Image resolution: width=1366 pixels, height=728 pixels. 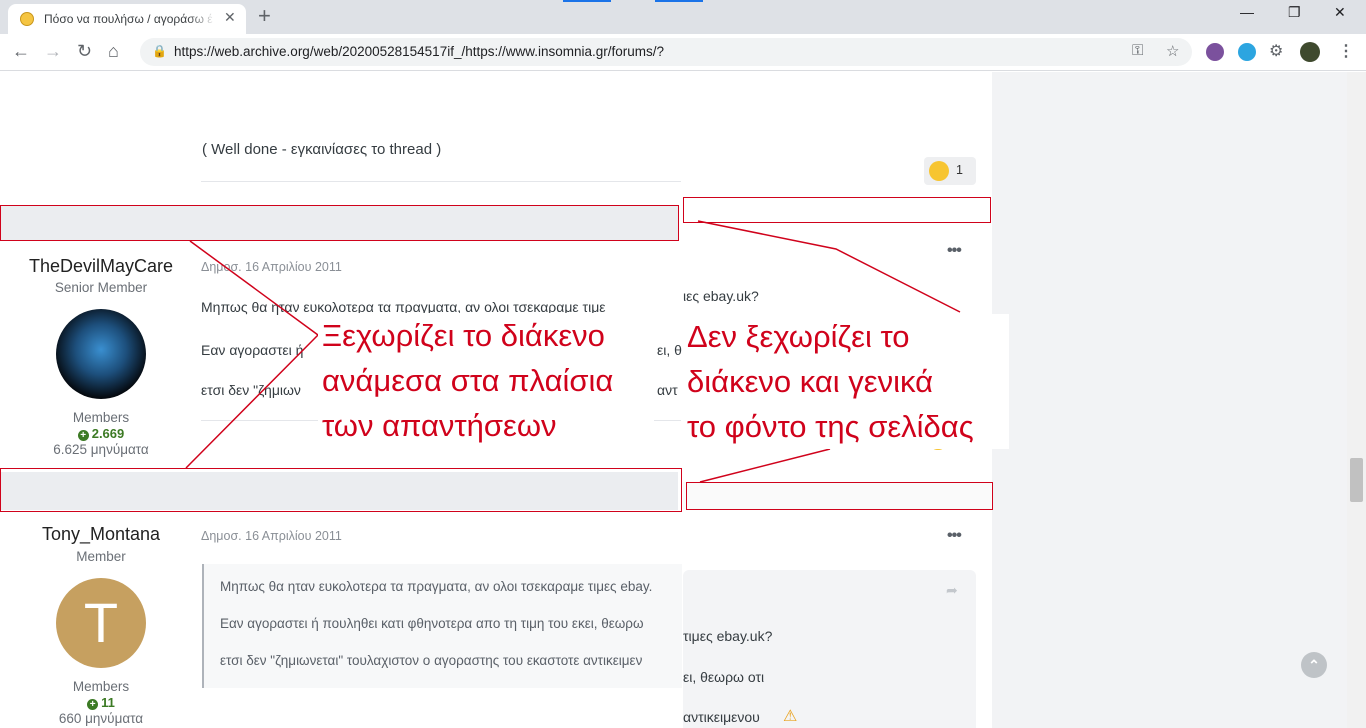 What do you see at coordinates (1215, 52) in the screenshot?
I see `viber-extension-icon` at bounding box center [1215, 52].